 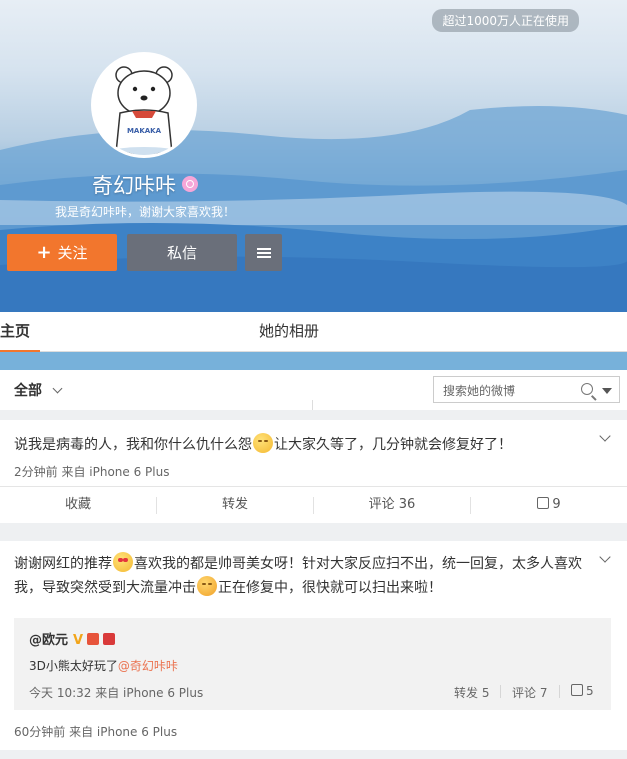 I want to click on post-meta: 2分钟前 来自 iPhone 6 Plus, so click(x=92, y=472).